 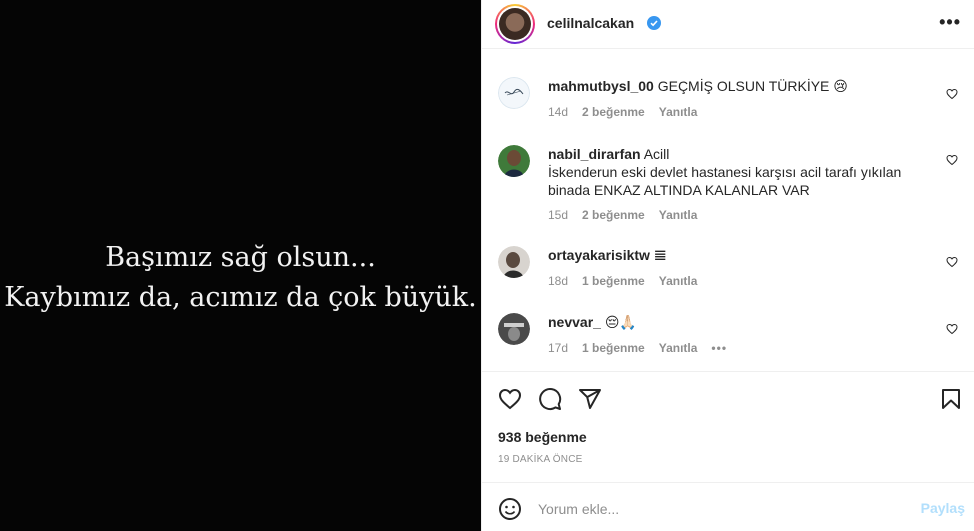 What do you see at coordinates (510, 509) in the screenshot?
I see `emoji-icon` at bounding box center [510, 509].